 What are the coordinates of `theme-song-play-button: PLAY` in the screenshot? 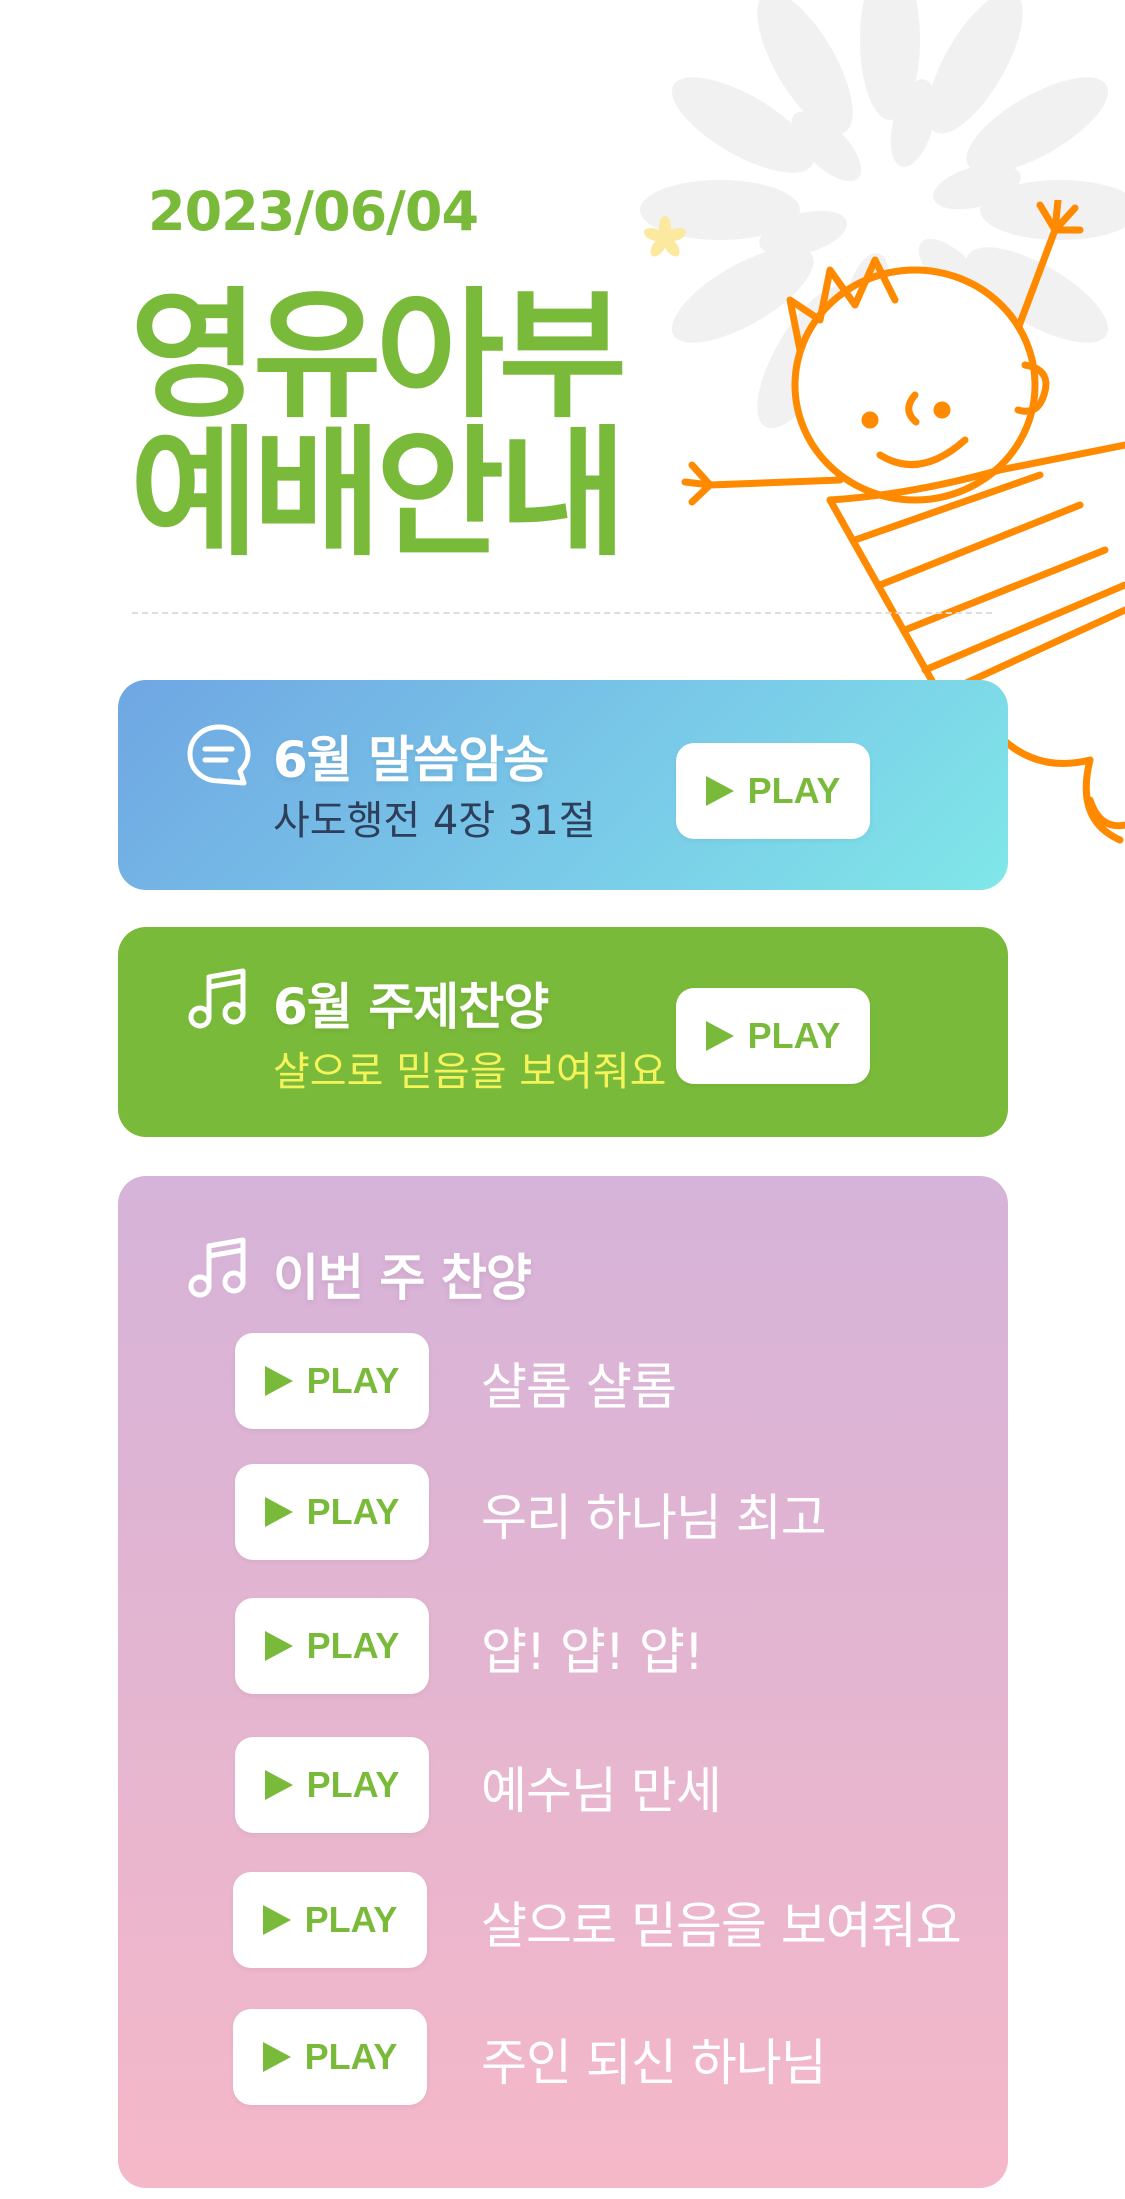 It's located at (773, 1036).